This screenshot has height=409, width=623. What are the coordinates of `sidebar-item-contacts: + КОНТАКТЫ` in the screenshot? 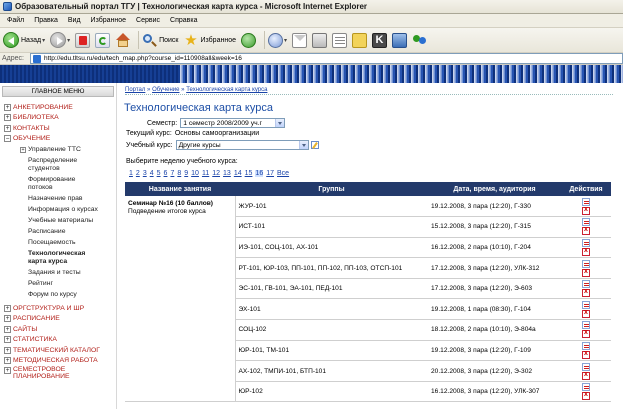 It's located at (58, 128).